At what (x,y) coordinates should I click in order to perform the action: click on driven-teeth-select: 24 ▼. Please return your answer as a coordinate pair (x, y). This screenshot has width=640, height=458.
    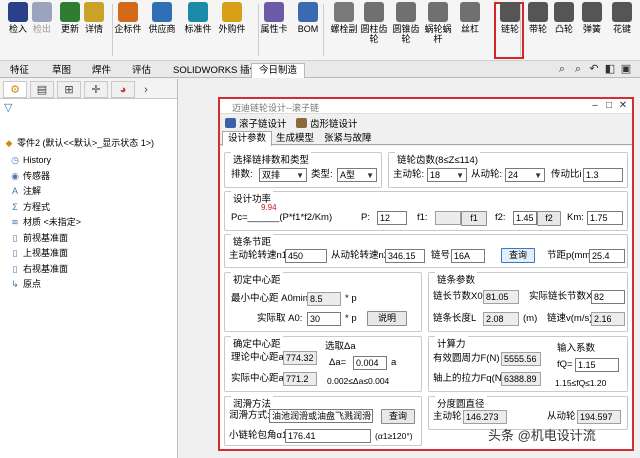
    Looking at the image, I should click on (525, 175).